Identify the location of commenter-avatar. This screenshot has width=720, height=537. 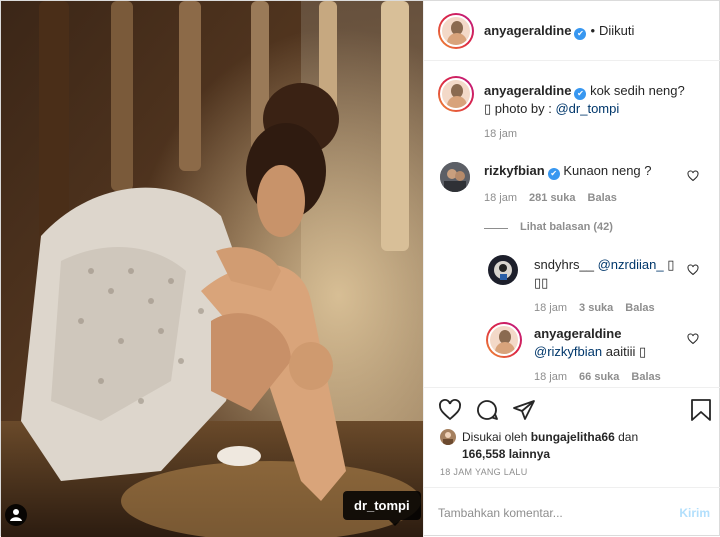
(455, 177).